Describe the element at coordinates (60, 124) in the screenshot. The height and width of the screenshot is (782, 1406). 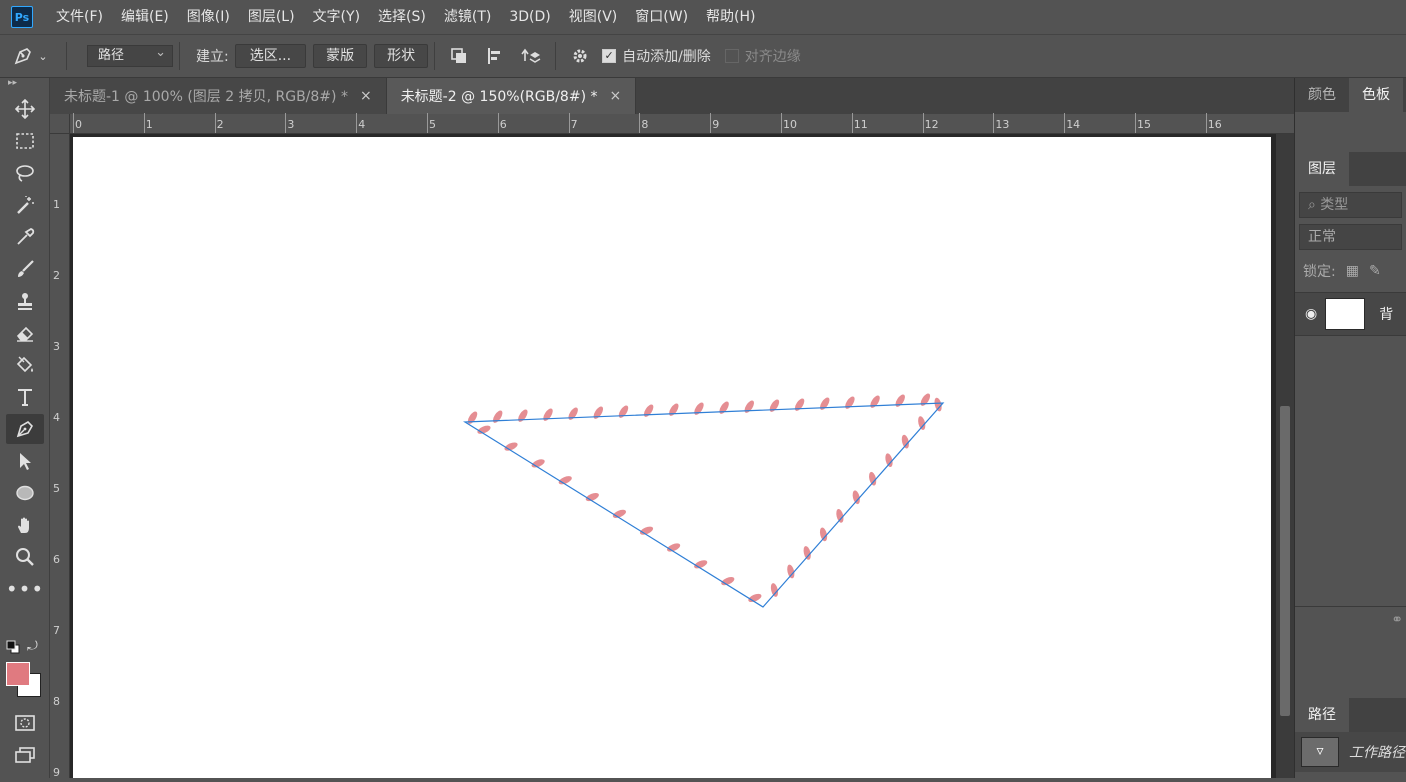
I see `ruler-origin` at that location.